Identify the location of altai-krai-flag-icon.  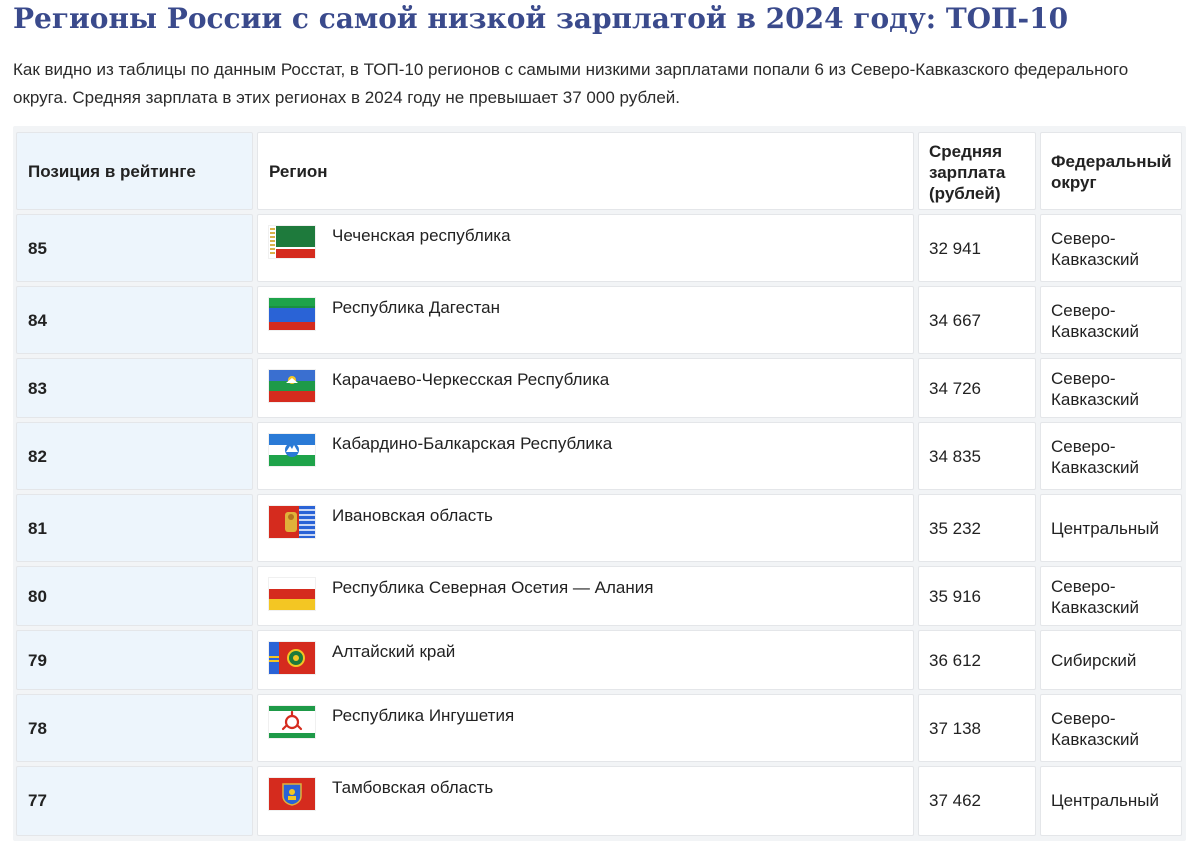
(292, 658).